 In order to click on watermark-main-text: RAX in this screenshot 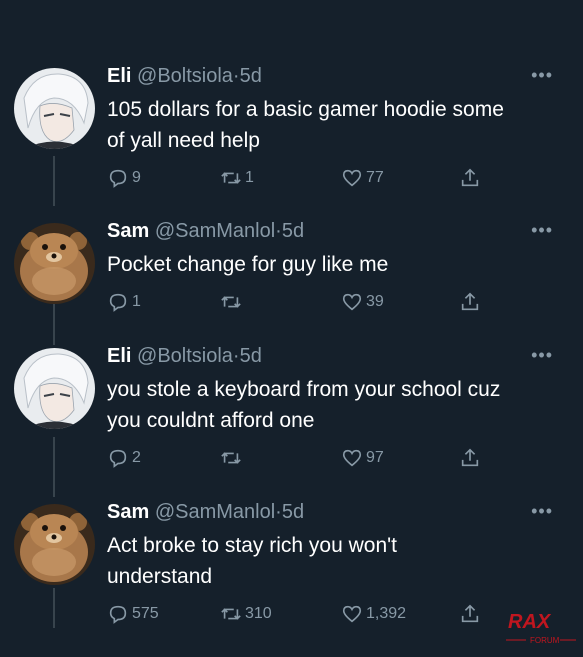, I will do `click(530, 622)`.